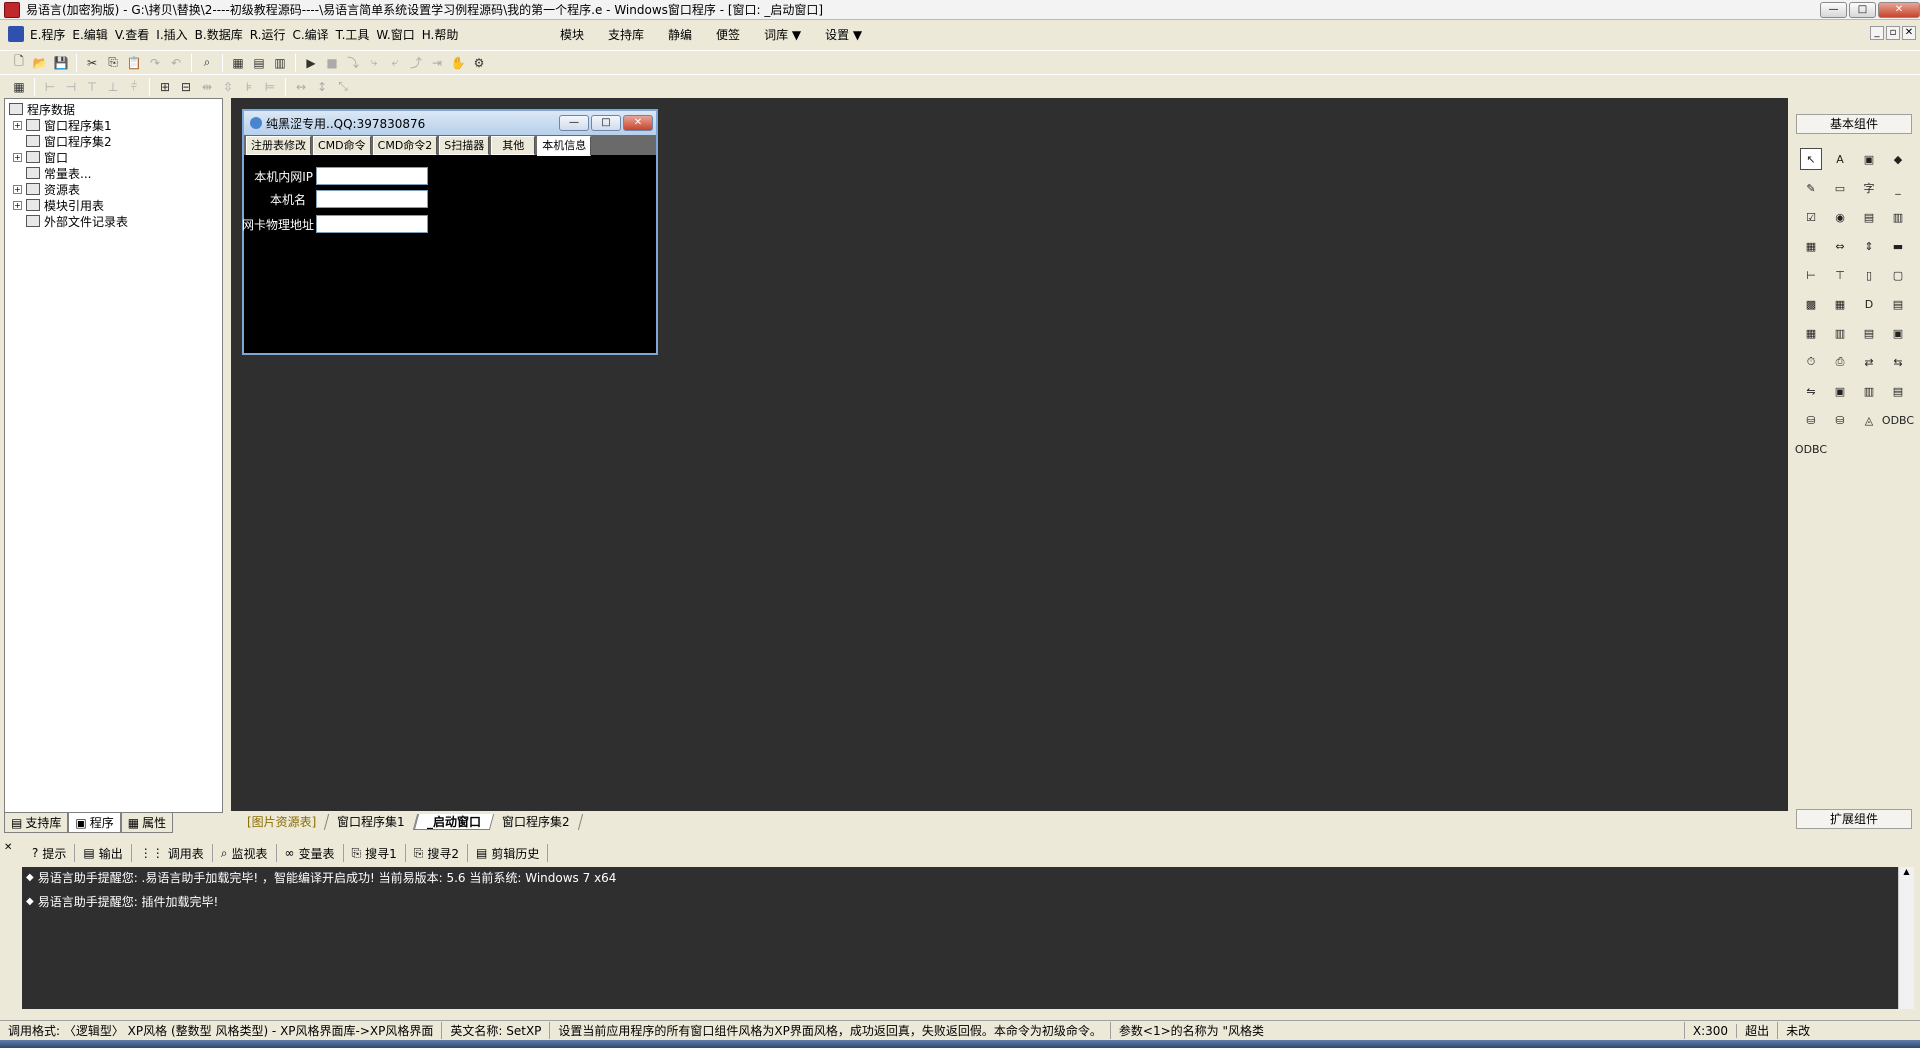  Describe the element at coordinates (50, 853) in the screenshot. I see `tab-hint: ? 提示` at that location.